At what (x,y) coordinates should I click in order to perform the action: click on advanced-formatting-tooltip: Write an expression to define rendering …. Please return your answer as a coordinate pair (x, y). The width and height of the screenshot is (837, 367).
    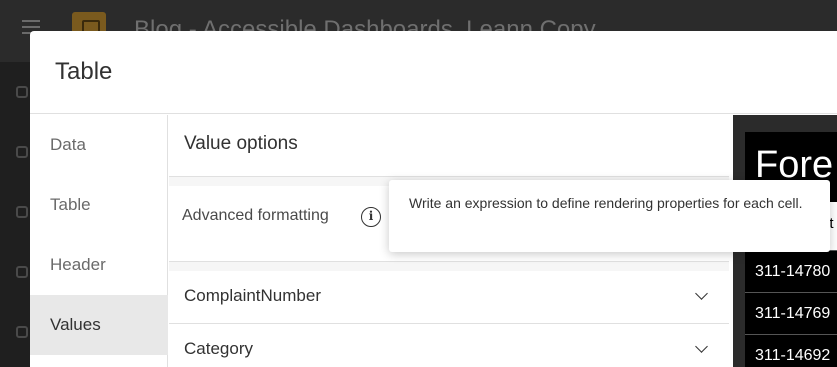
    Looking at the image, I should click on (609, 216).